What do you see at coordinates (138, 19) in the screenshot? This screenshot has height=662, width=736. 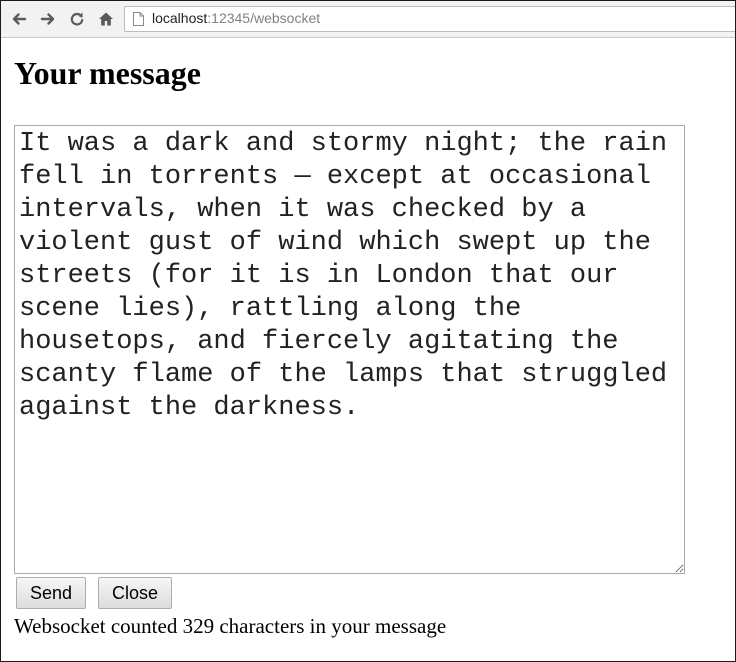 I see `page-icon` at bounding box center [138, 19].